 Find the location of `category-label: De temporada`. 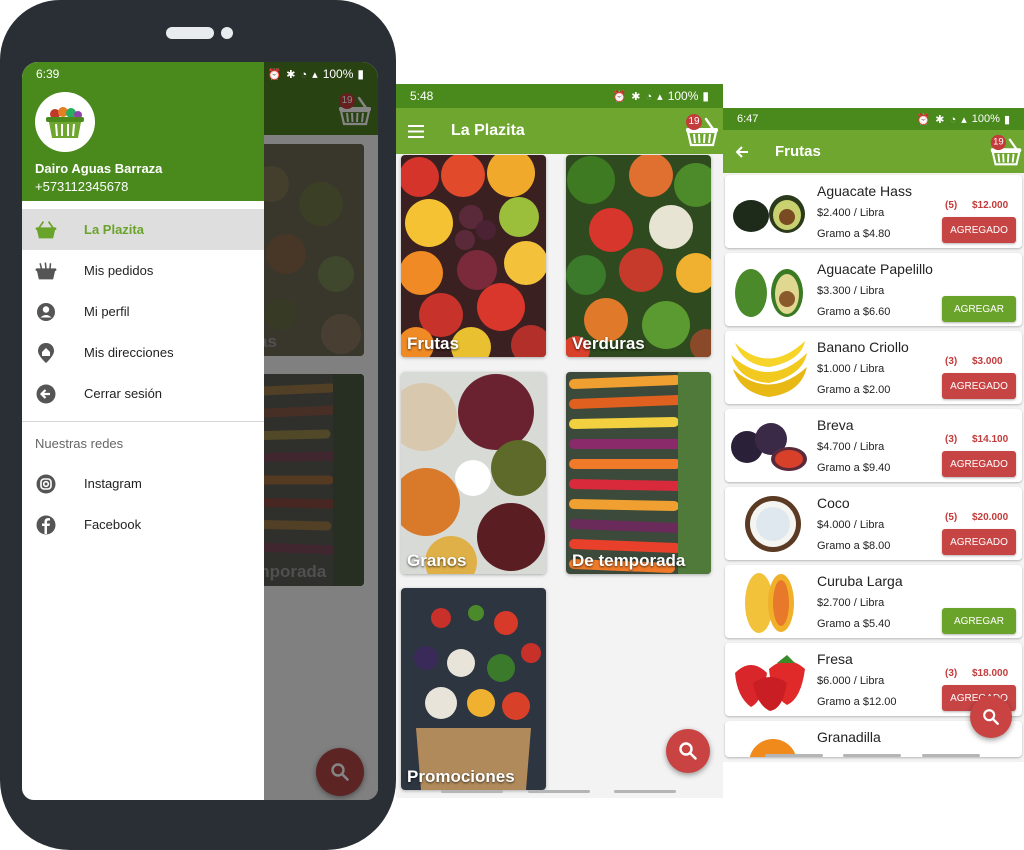

category-label: De temporada is located at coordinates (629, 560).